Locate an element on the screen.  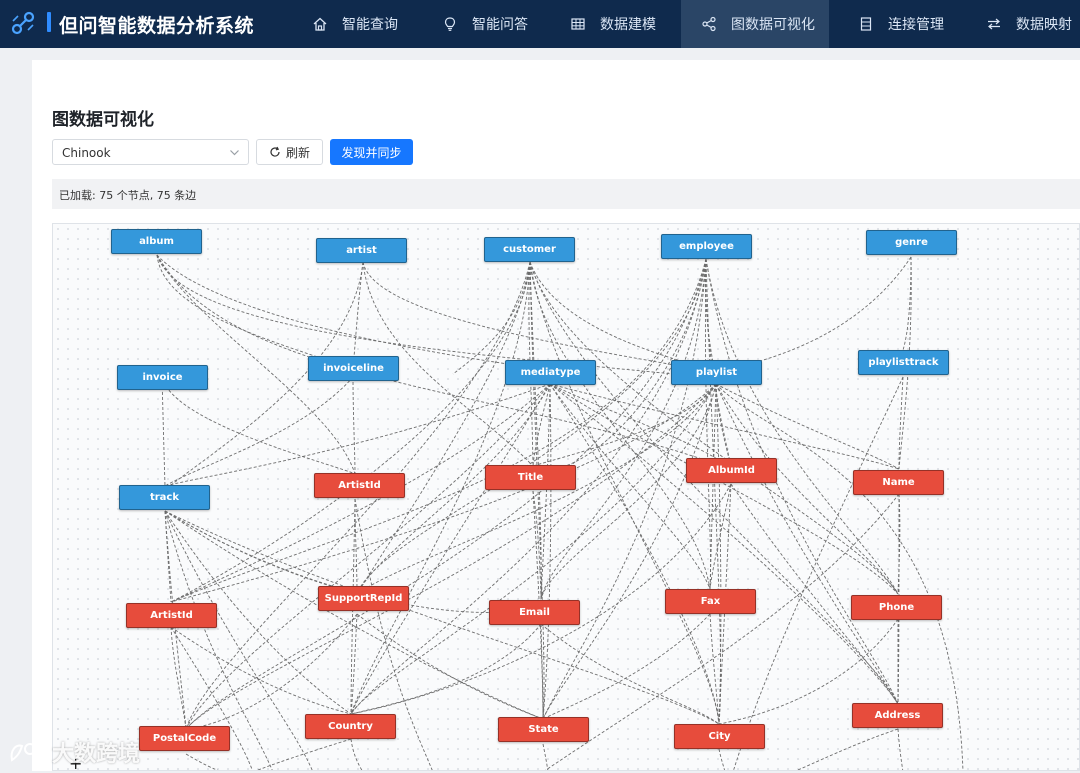
graph-node-fax: Fax is located at coordinates (710, 601).